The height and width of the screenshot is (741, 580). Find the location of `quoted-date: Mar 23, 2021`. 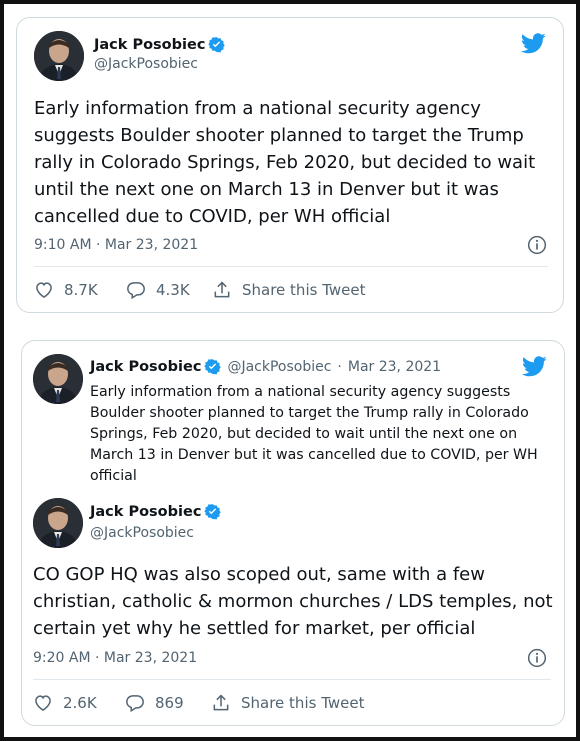

quoted-date: Mar 23, 2021 is located at coordinates (394, 367).